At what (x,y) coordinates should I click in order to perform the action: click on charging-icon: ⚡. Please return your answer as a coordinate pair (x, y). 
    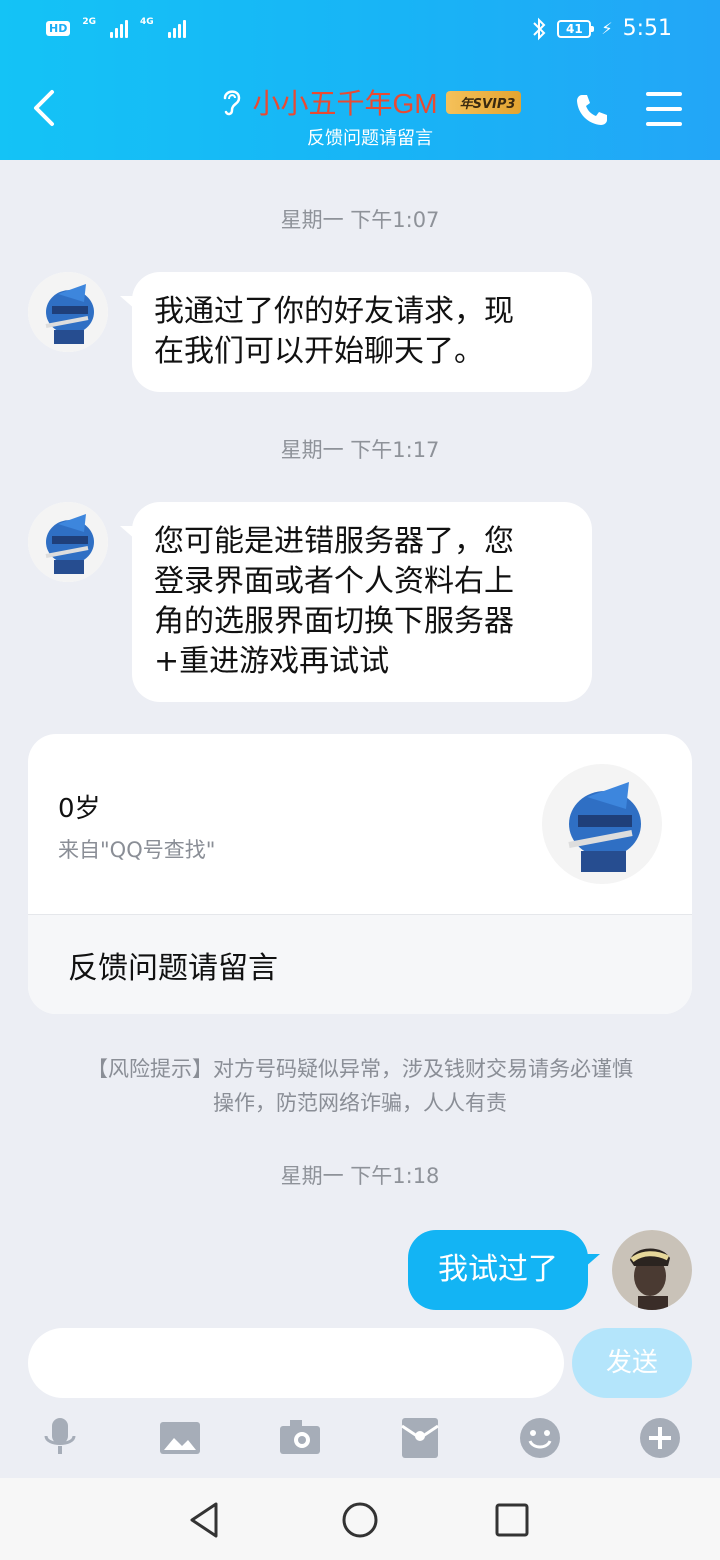
    Looking at the image, I should click on (607, 28).